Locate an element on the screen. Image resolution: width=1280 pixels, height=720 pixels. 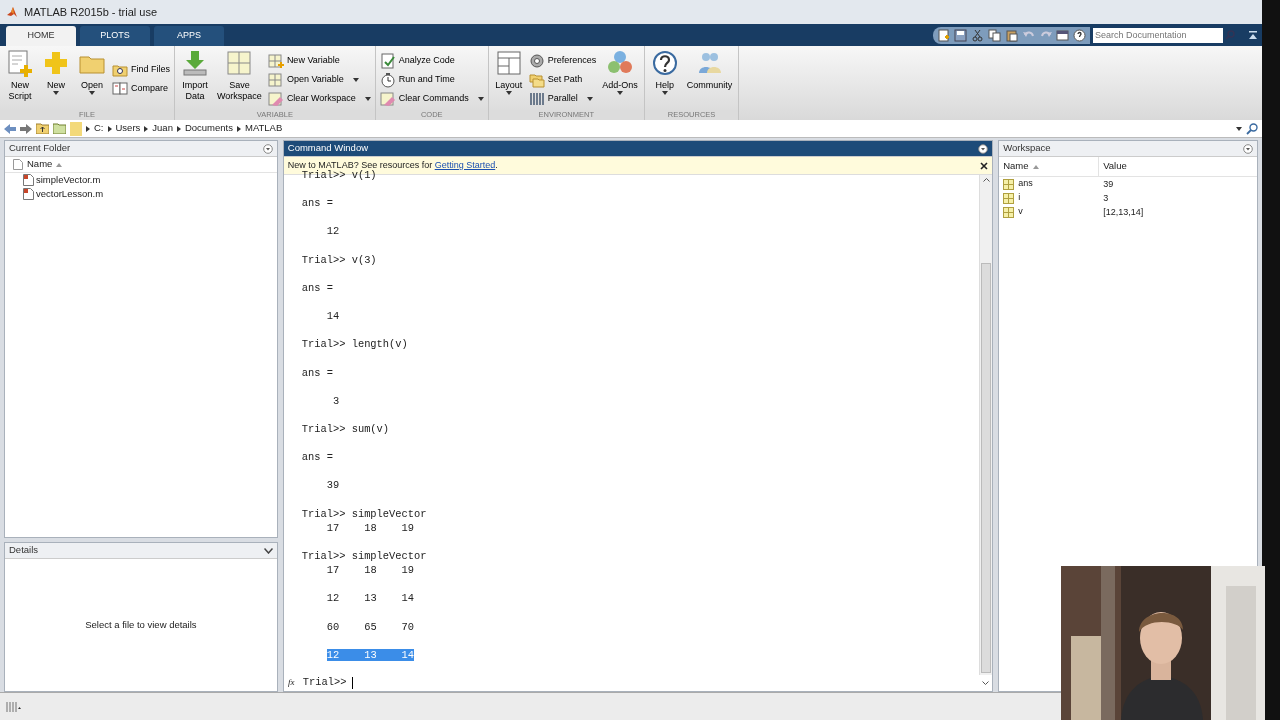
path-segment: Documents is located at coordinates (208, 128).